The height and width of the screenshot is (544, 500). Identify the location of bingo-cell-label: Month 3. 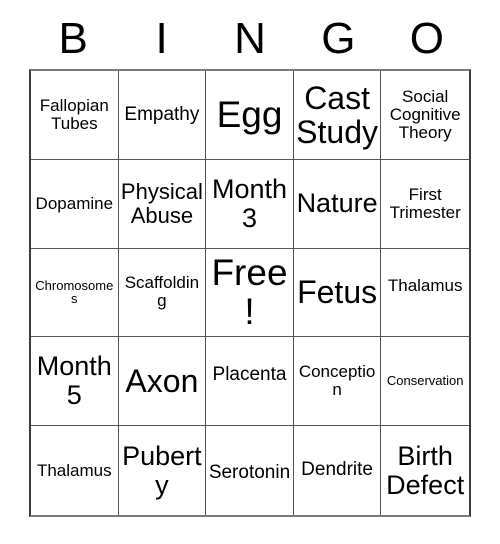
(249, 203).